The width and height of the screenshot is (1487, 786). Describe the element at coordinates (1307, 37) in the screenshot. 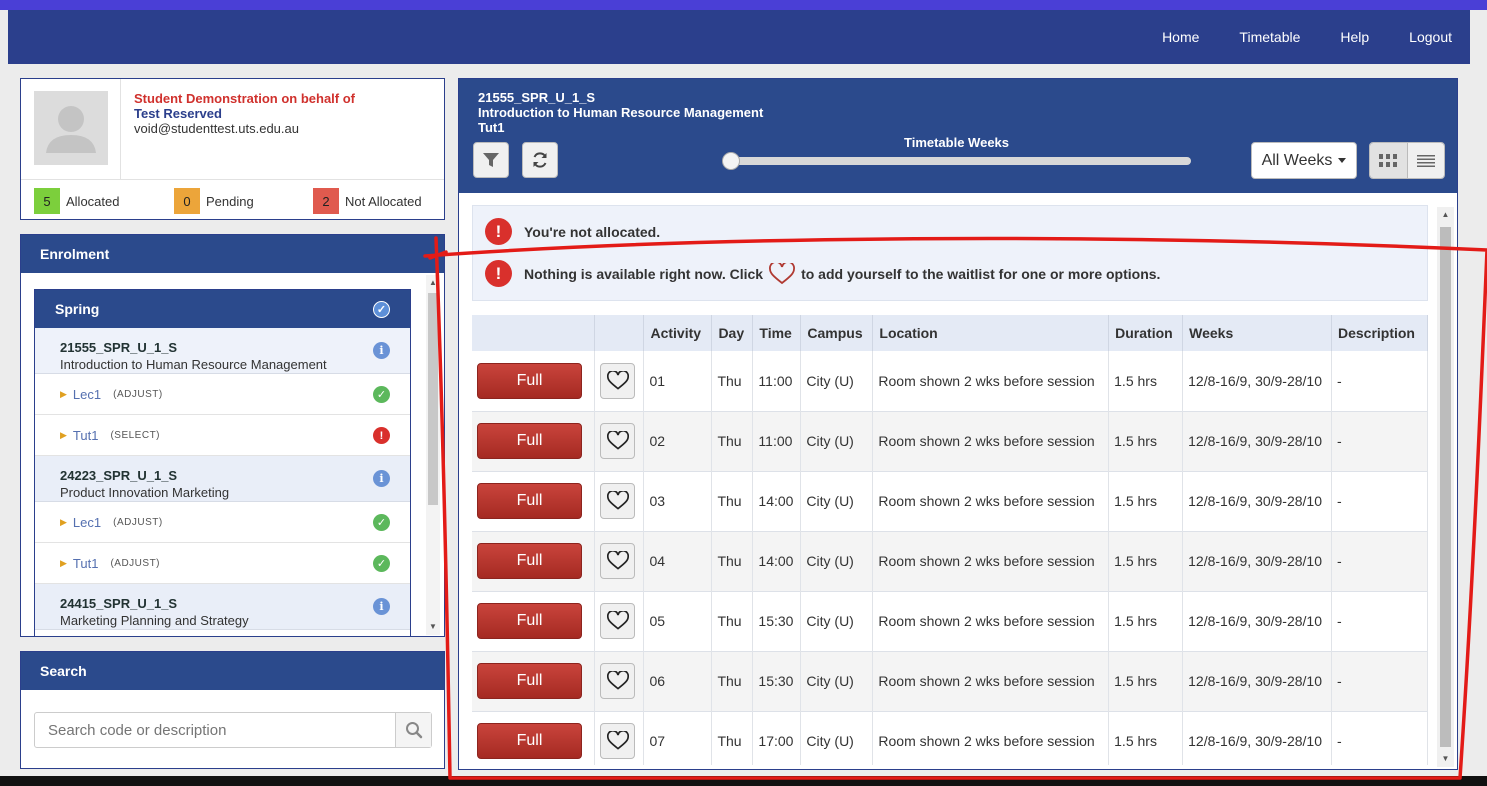

I see `nav-links: Home Timetable Help Logout` at that location.